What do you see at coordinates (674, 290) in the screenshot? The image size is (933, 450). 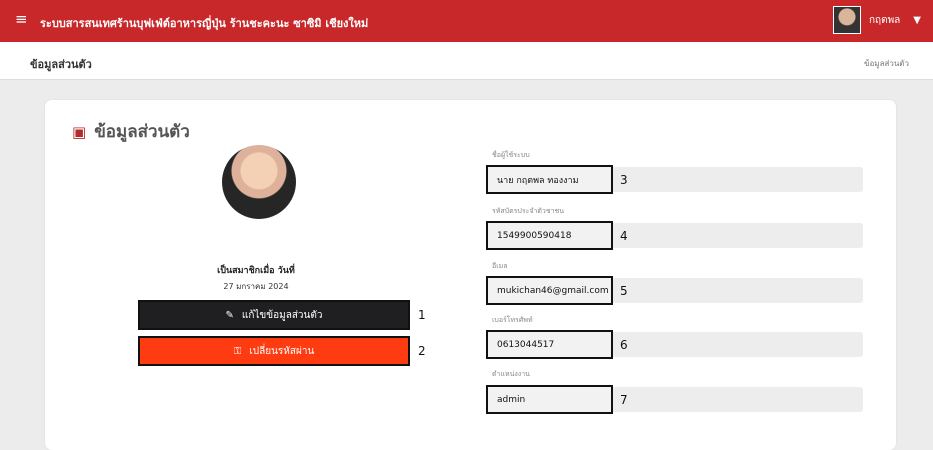 I see `email-field: mukichan46@gmail.com 5` at bounding box center [674, 290].